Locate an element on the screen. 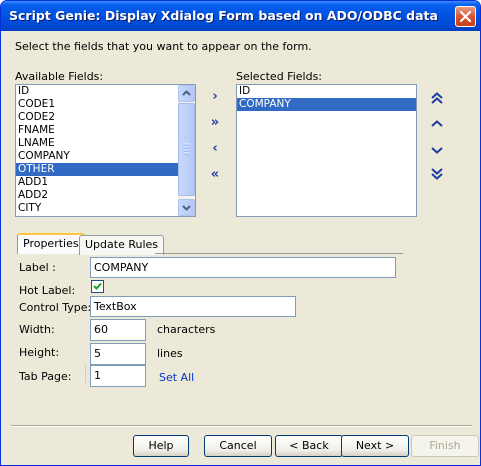 This screenshot has width=481, height=466. selected-fields-label: Selected Fields: is located at coordinates (279, 76).